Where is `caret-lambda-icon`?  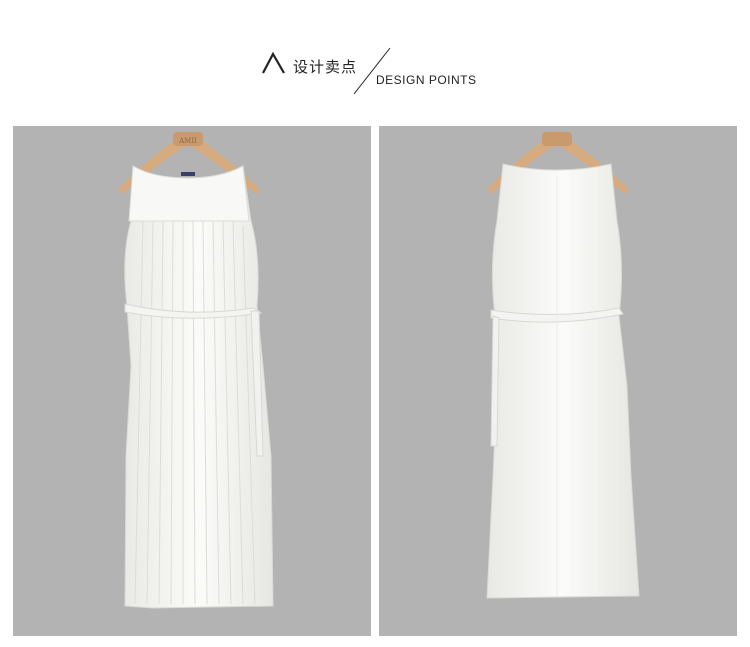
caret-lambda-icon is located at coordinates (273, 62).